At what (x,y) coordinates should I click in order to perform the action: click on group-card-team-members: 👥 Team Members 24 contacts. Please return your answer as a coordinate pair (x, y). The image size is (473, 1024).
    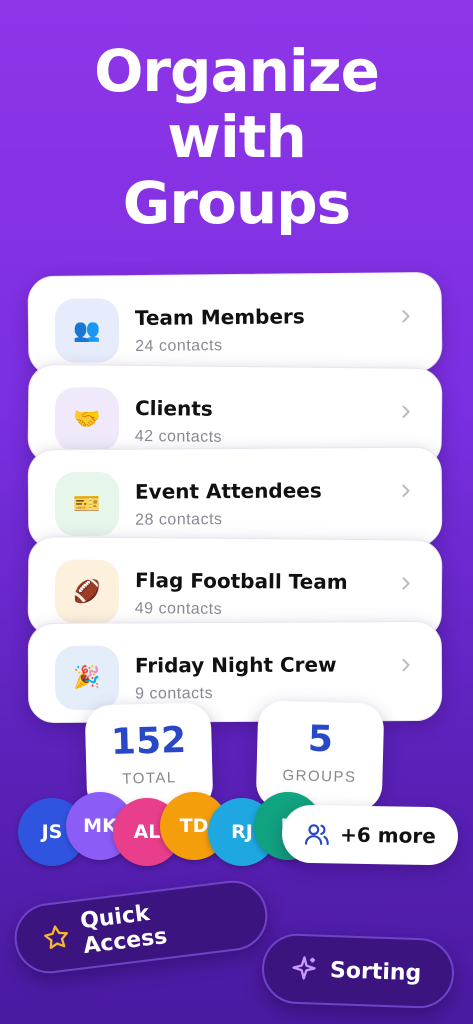
    Looking at the image, I should click on (235, 324).